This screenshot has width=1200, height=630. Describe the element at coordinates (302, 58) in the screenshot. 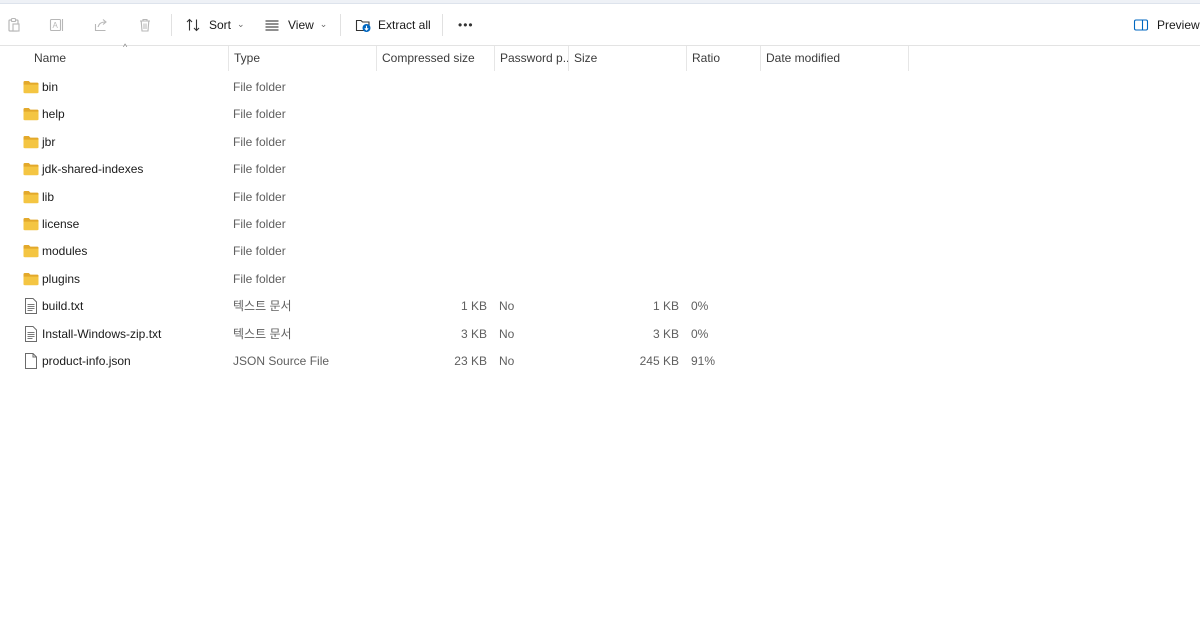

I see `column-header-type: Type` at that location.